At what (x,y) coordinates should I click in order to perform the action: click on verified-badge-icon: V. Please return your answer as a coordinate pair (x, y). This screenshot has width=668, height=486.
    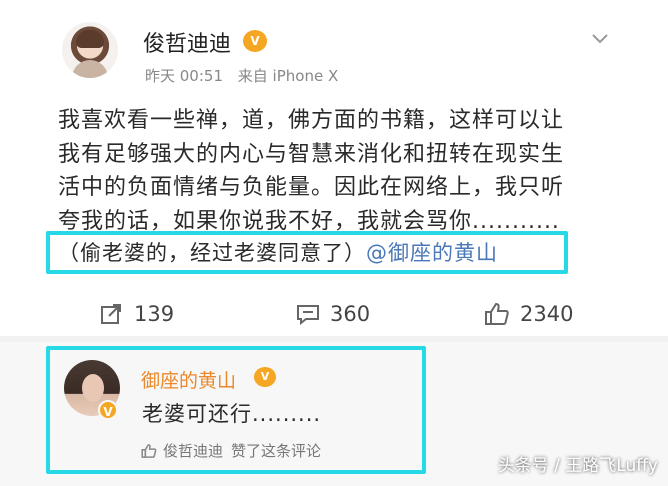
    Looking at the image, I should click on (108, 410).